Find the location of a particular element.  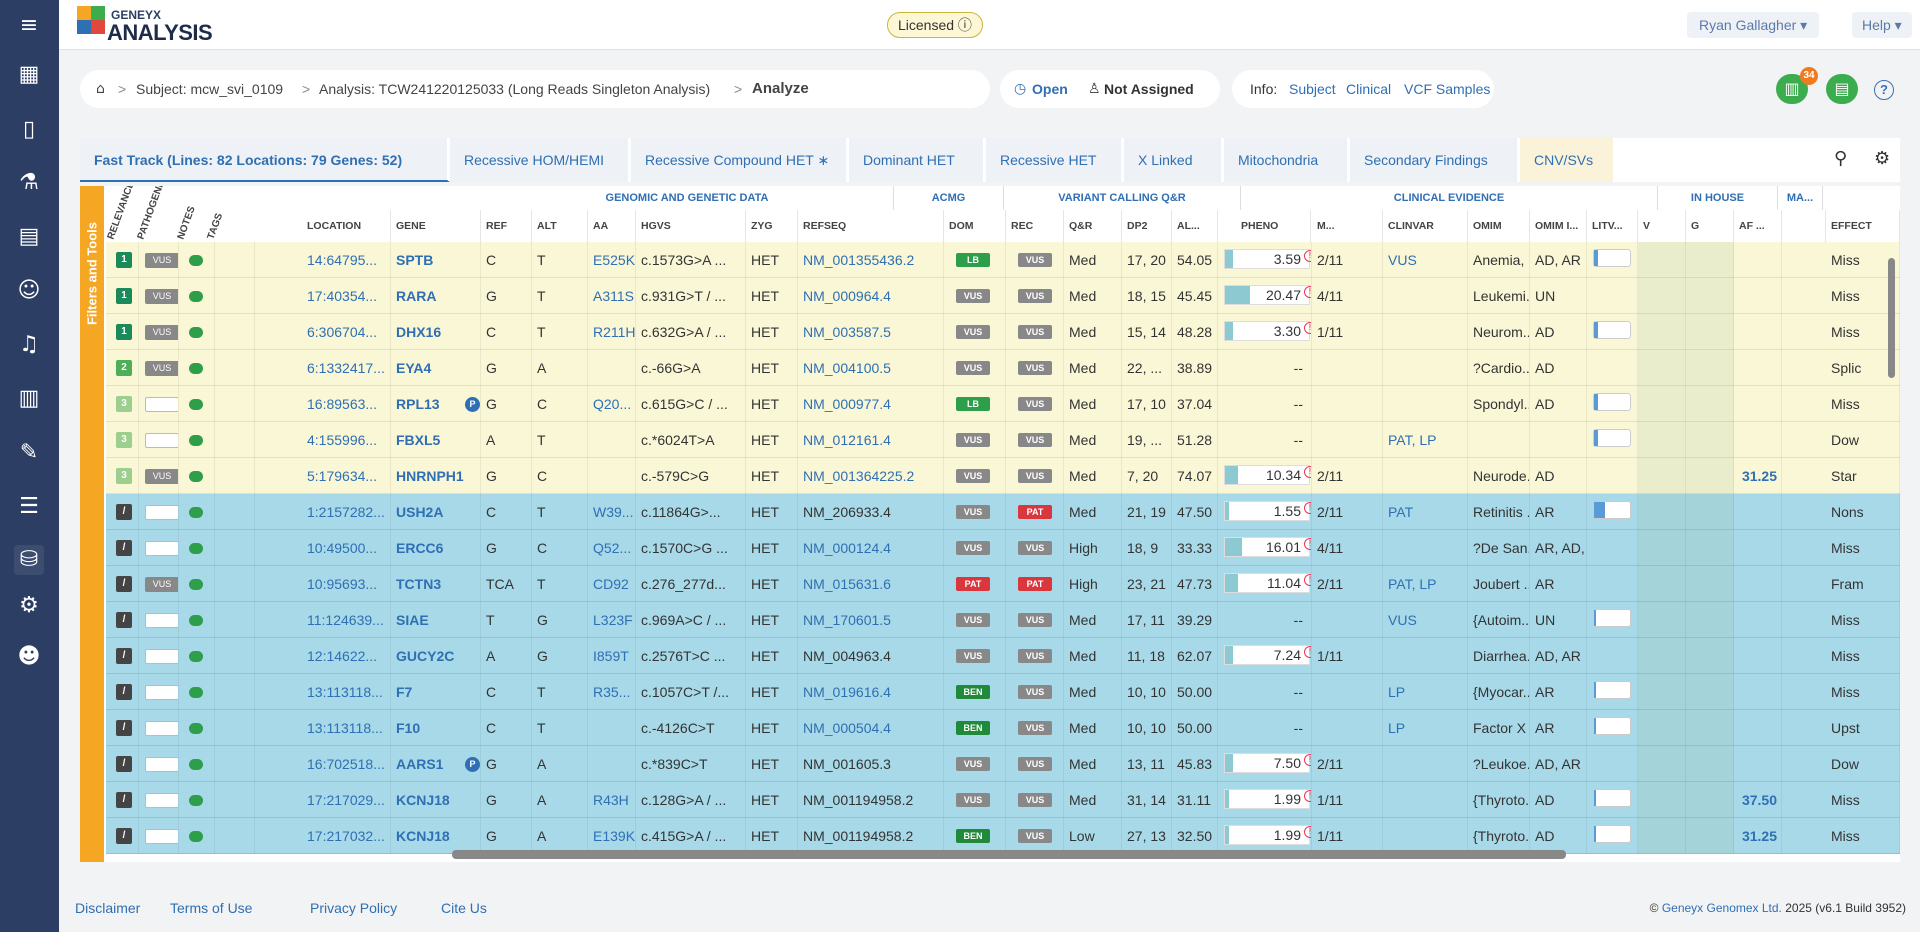

relevance-badge: 1 is located at coordinates (124, 332).